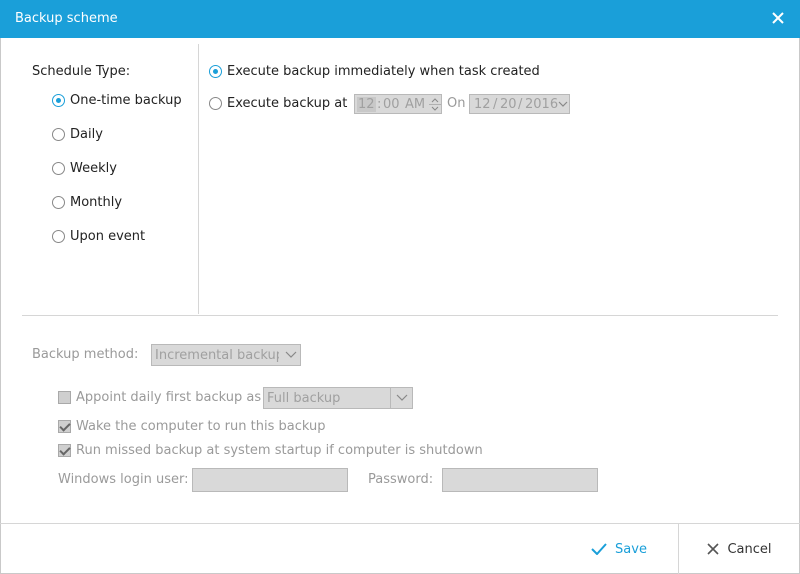 This screenshot has width=800, height=574. What do you see at coordinates (198, 179) in the screenshot?
I see `vertical-divider` at bounding box center [198, 179].